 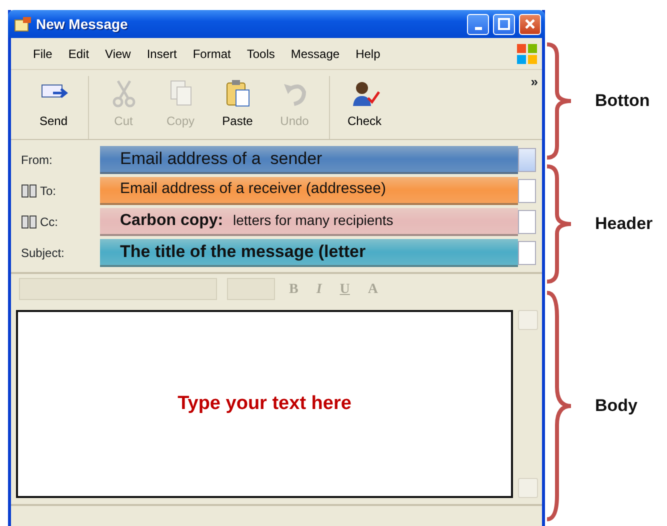 I want to click on menu-item: Edit, so click(x=79, y=53).